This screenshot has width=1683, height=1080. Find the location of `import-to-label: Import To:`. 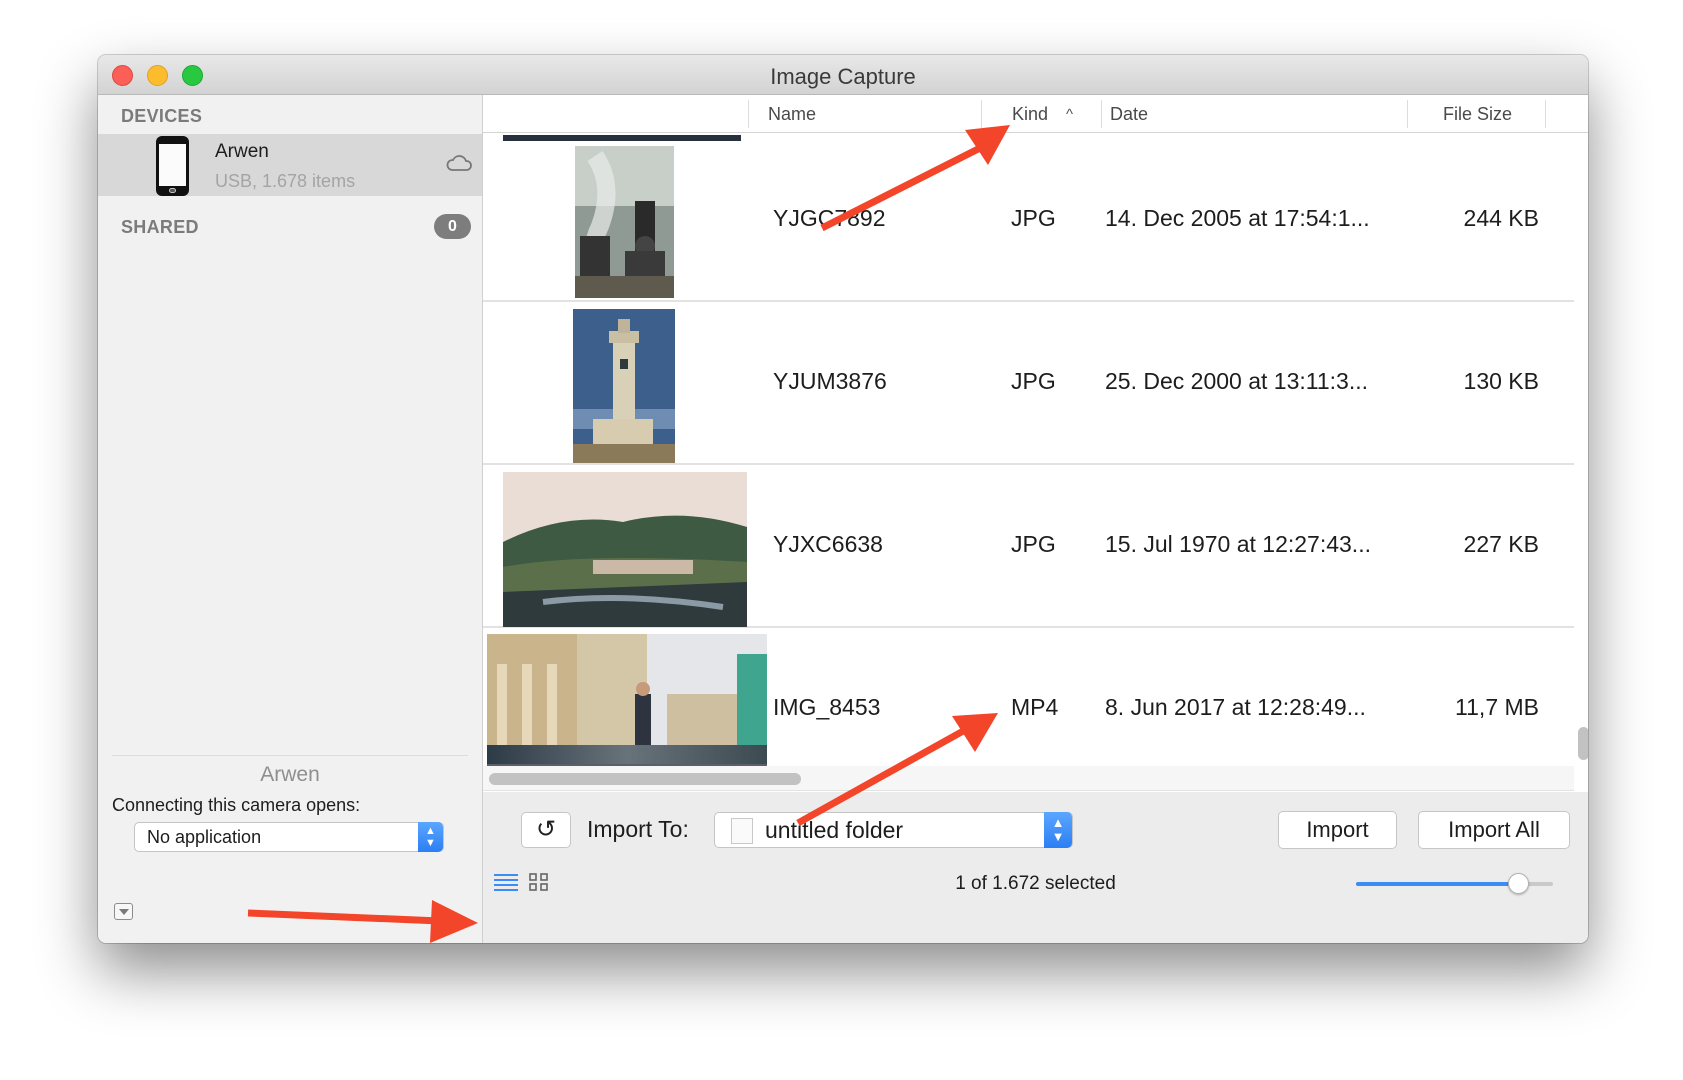

import-to-label: Import To: is located at coordinates (638, 829).